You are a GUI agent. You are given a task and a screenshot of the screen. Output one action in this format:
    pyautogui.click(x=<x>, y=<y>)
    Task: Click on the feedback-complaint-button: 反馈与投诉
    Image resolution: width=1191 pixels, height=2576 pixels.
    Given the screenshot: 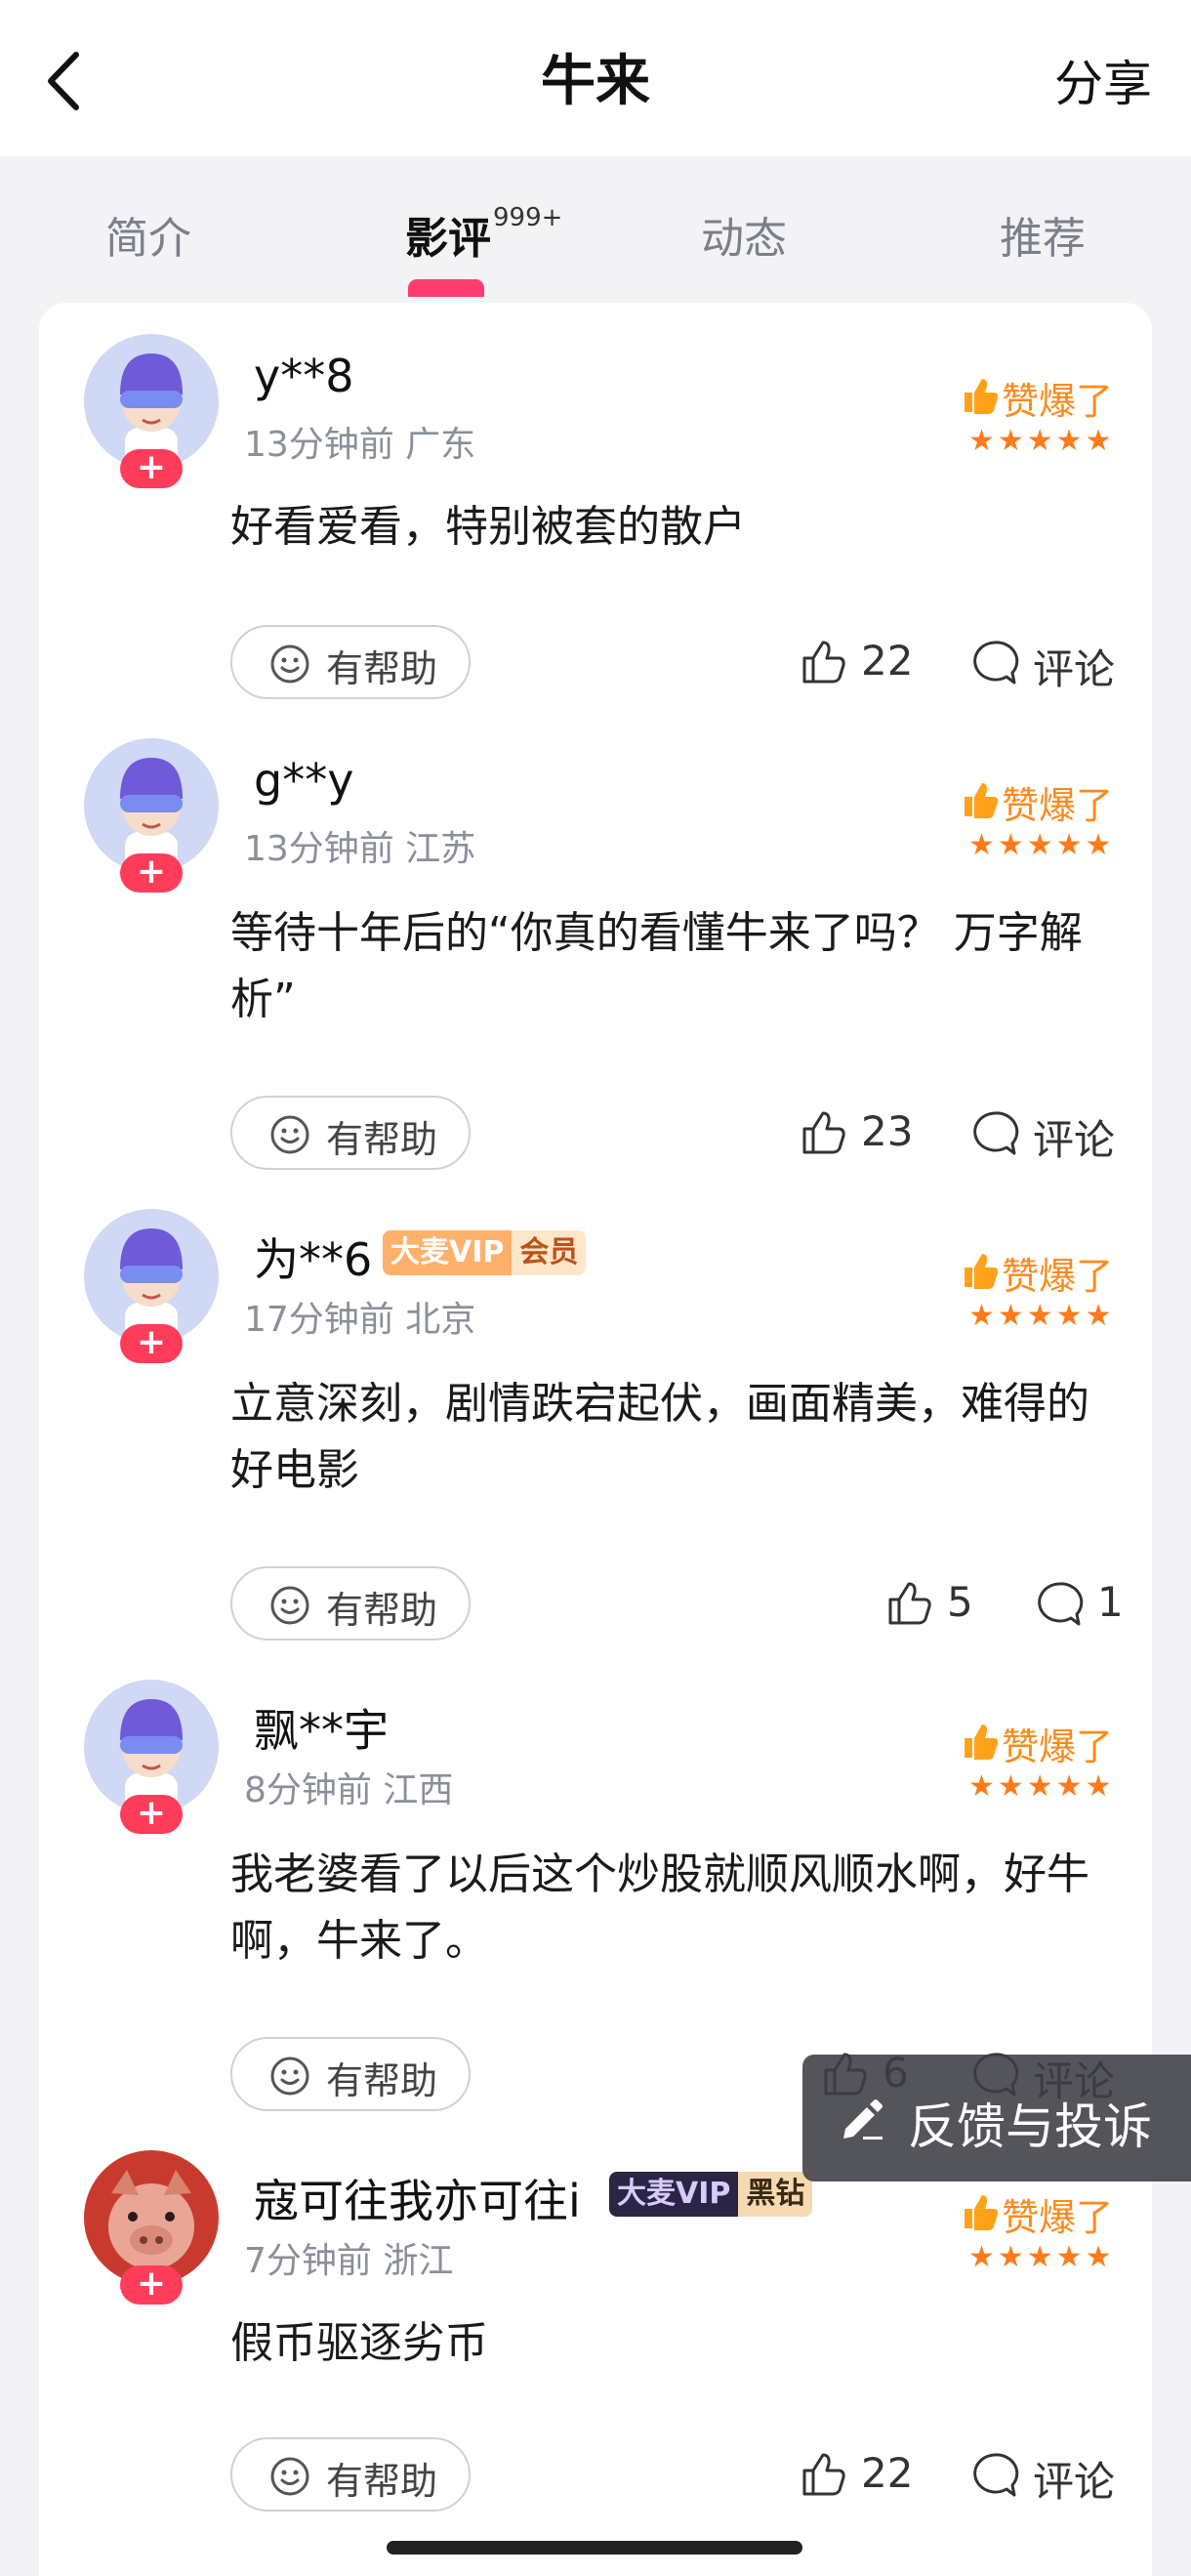 What is the action you would take?
    pyautogui.click(x=996, y=2118)
    